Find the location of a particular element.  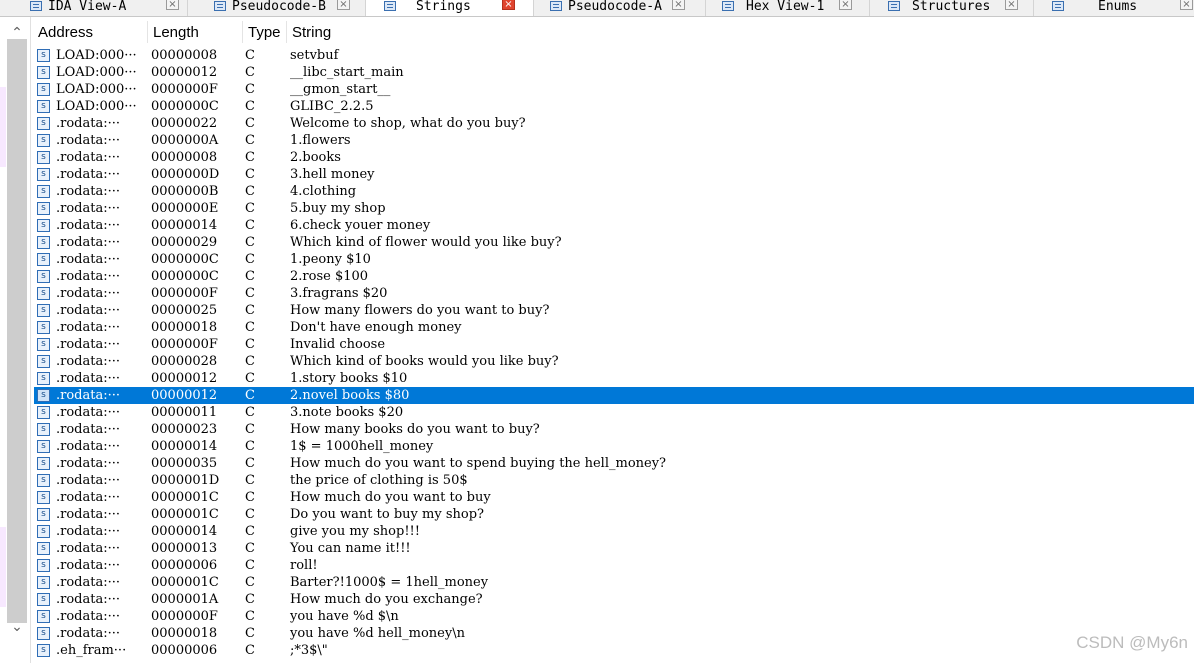

column-header-string: String is located at coordinates (311, 32).